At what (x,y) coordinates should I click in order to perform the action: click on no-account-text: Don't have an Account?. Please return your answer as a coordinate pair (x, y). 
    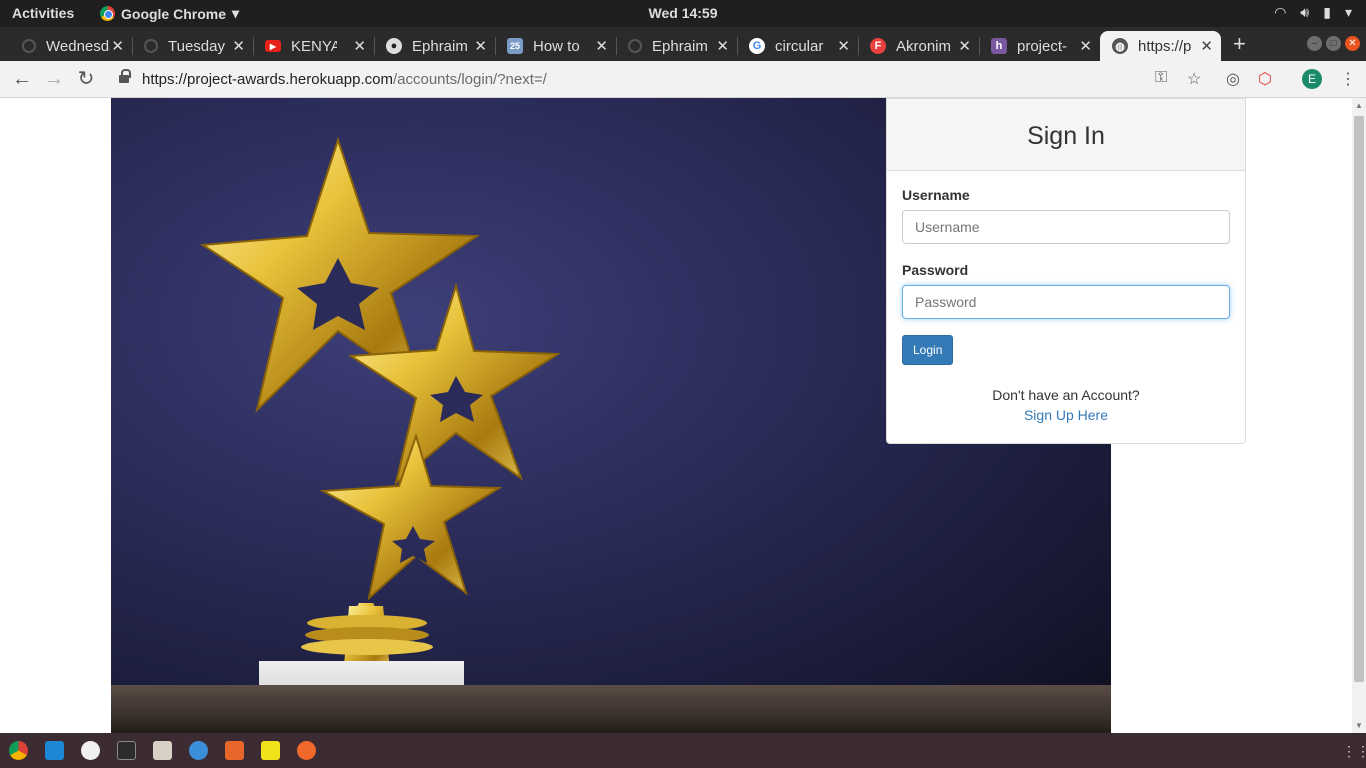
    Looking at the image, I should click on (1066, 395).